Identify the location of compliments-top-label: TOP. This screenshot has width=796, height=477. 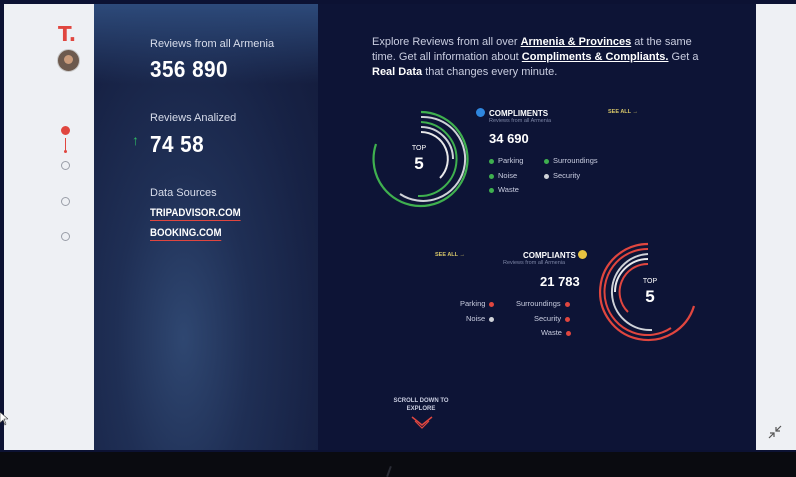
(419, 148).